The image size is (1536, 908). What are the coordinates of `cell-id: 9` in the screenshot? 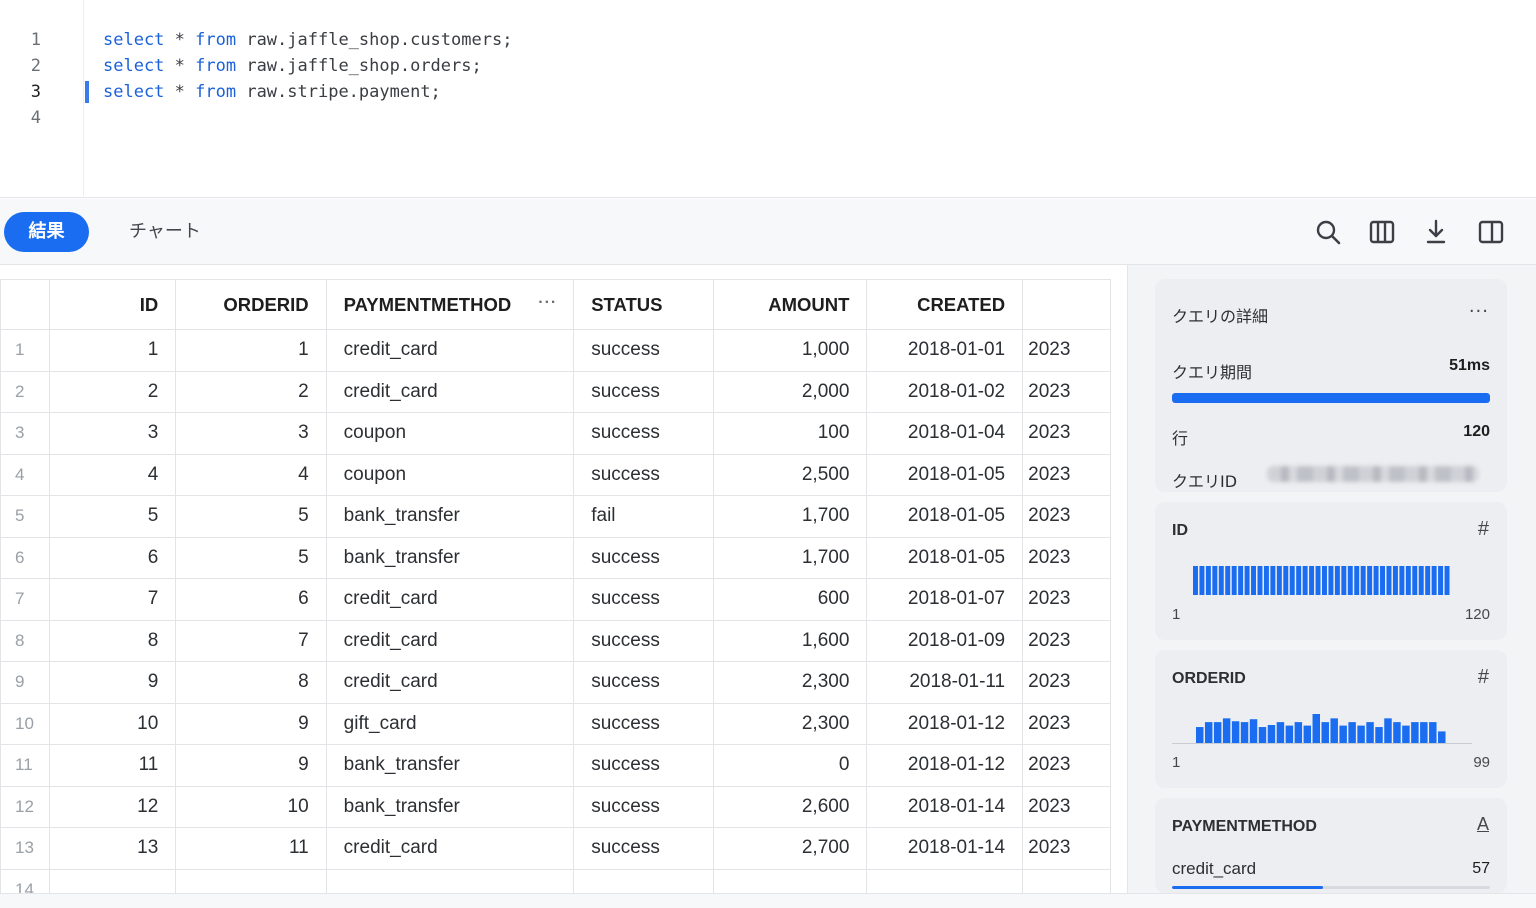 It's located at (113, 682).